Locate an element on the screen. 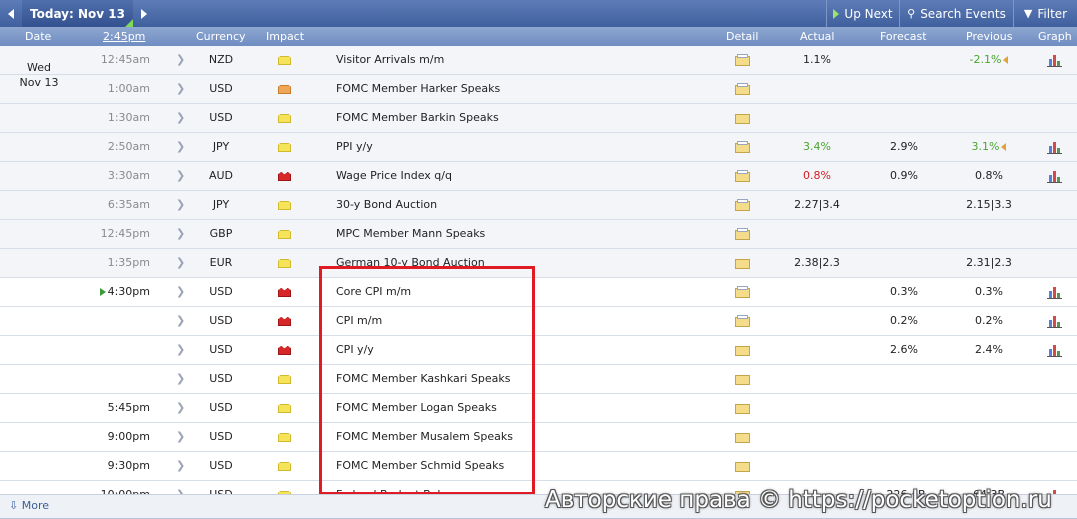  filter-button: ▼ Filter is located at coordinates (1045, 13).